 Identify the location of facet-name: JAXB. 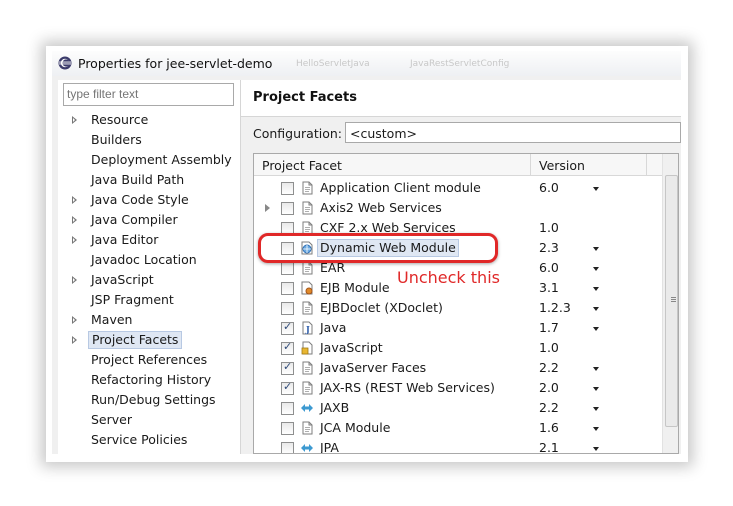
(335, 407).